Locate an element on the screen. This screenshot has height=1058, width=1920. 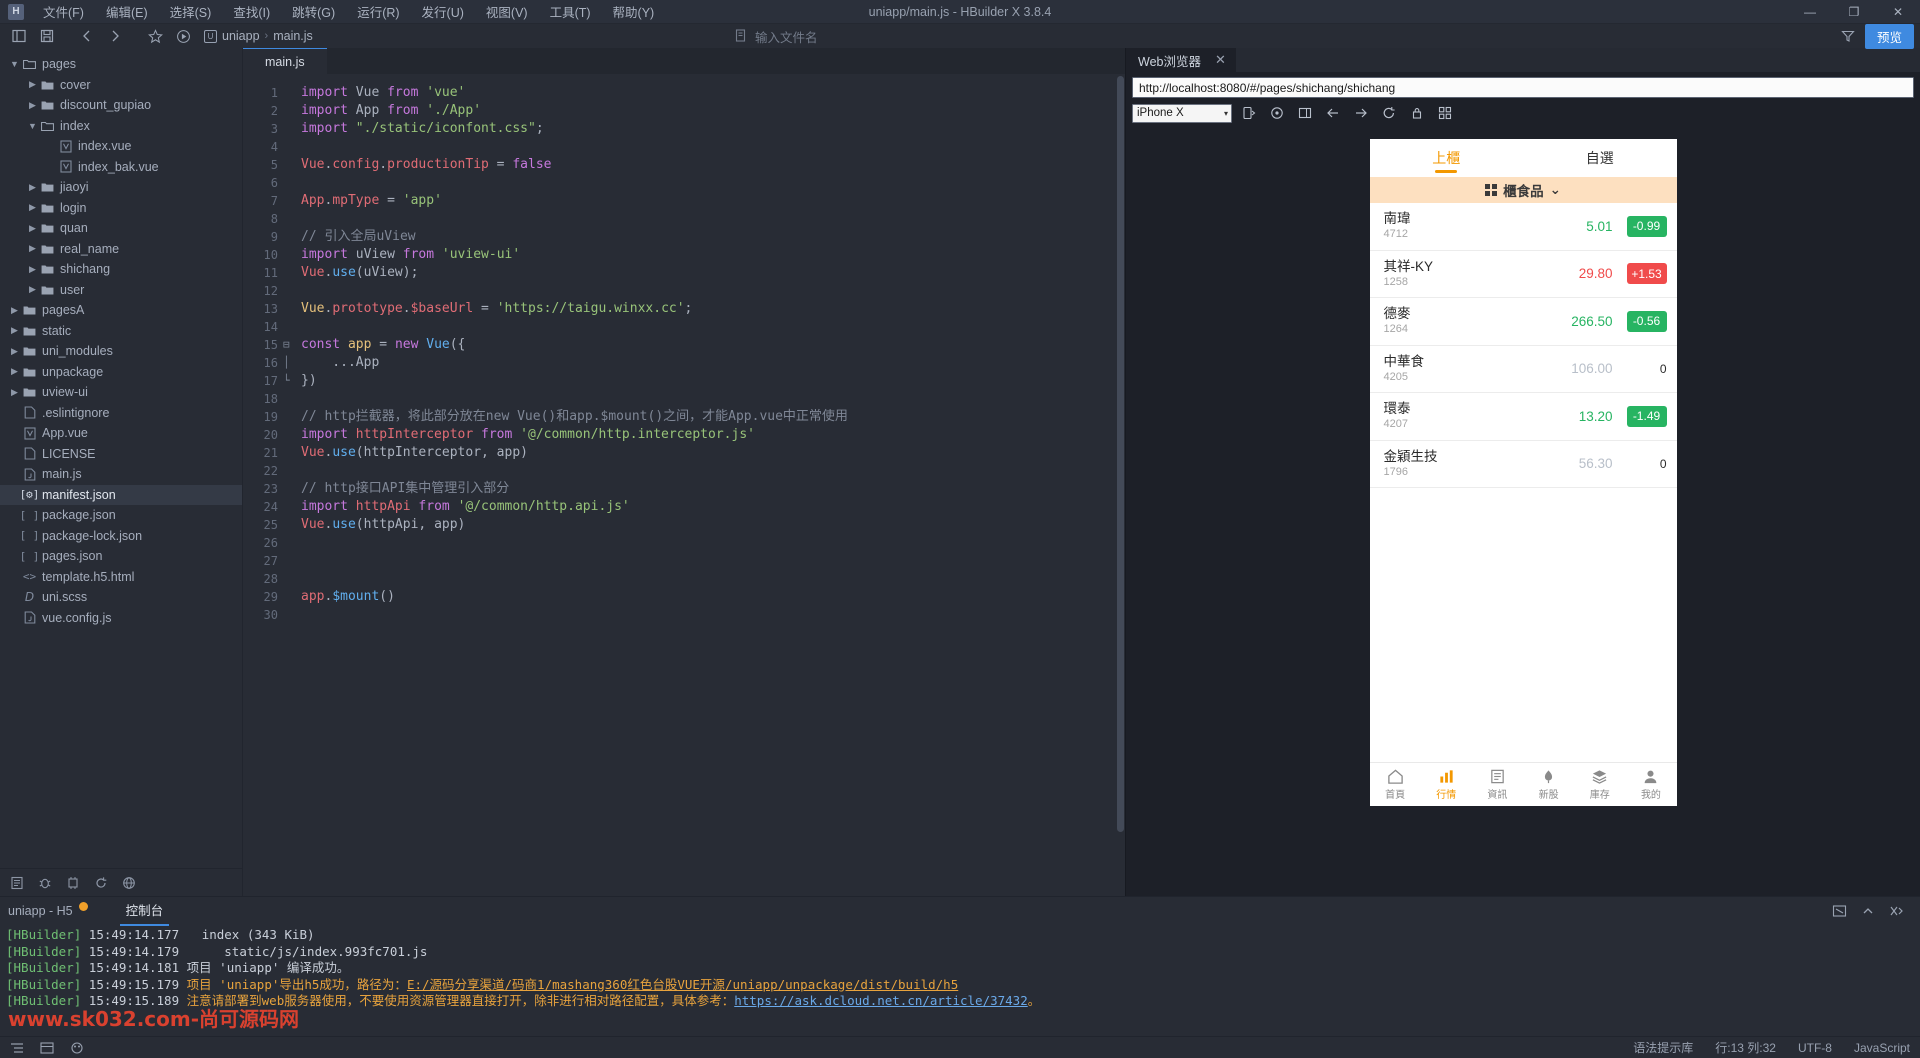
reload-icon is located at coordinates (1389, 113).